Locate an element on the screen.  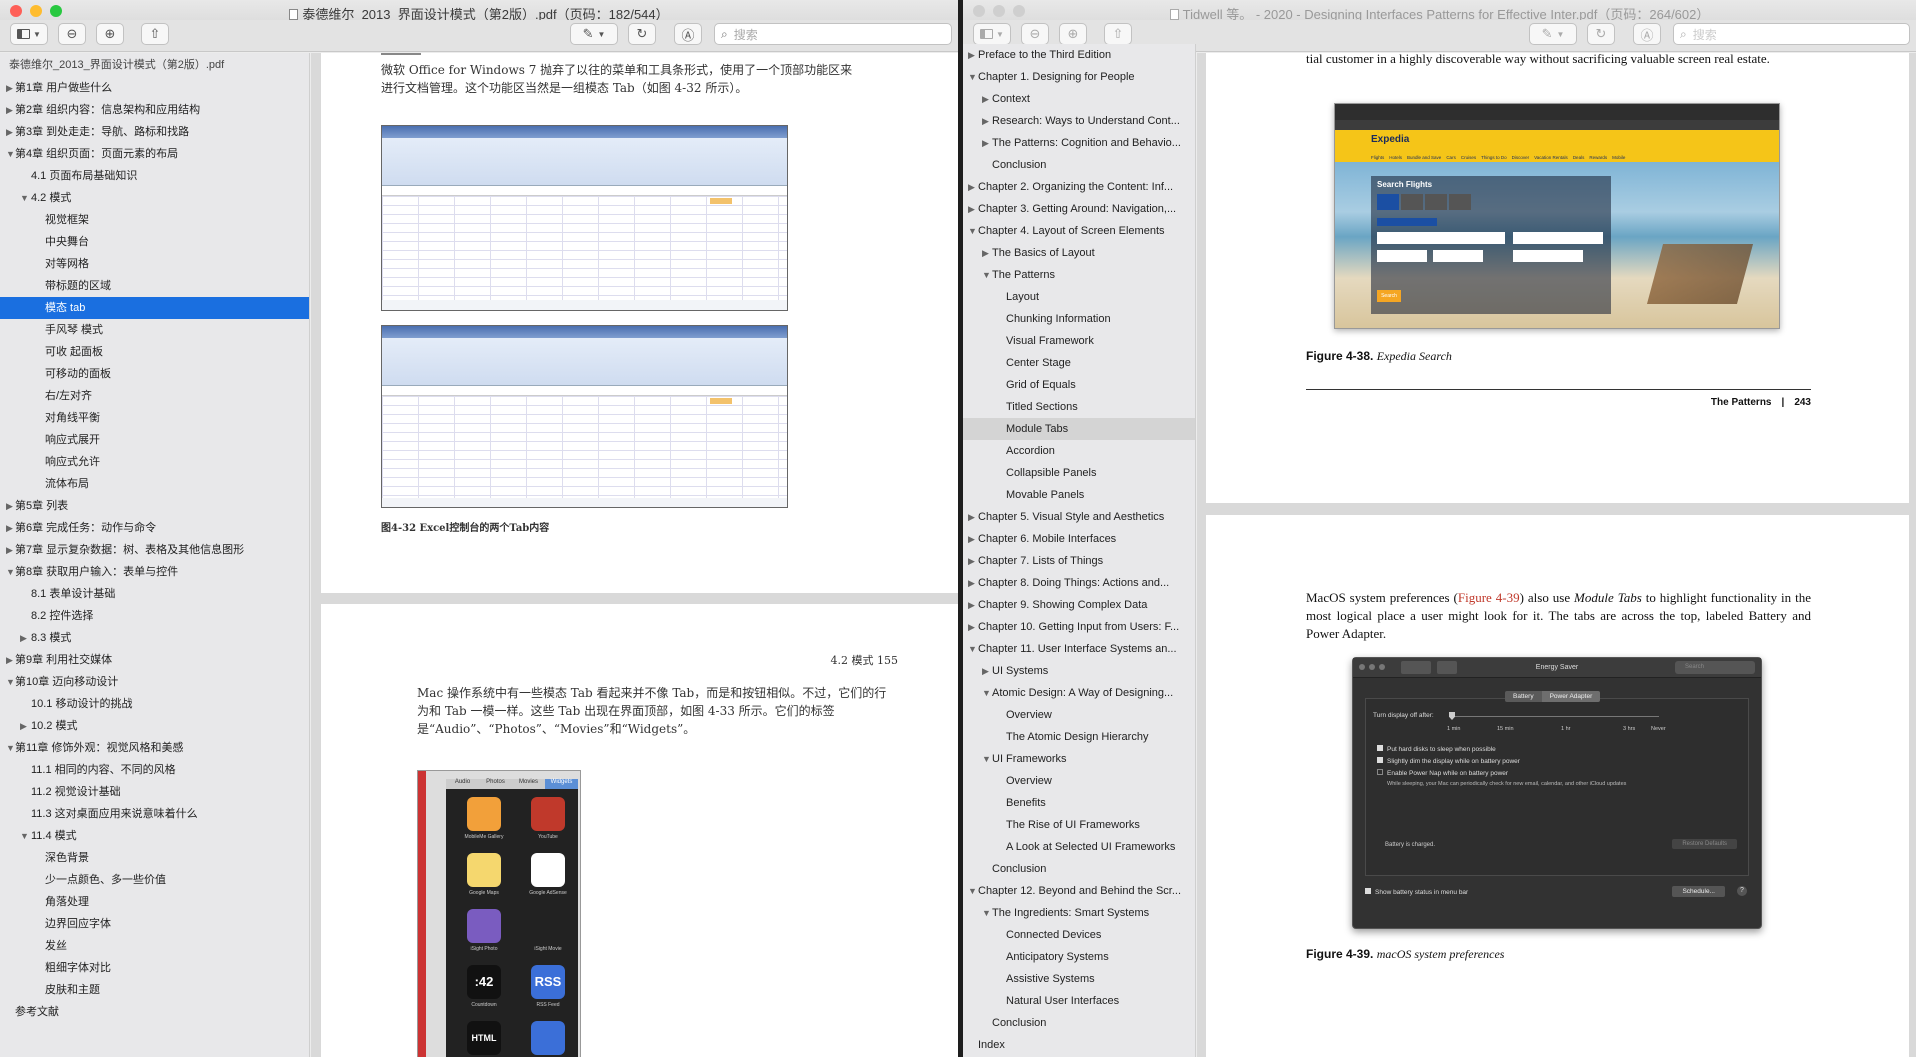
toc-item: 右/左对齐 is located at coordinates (154, 396).